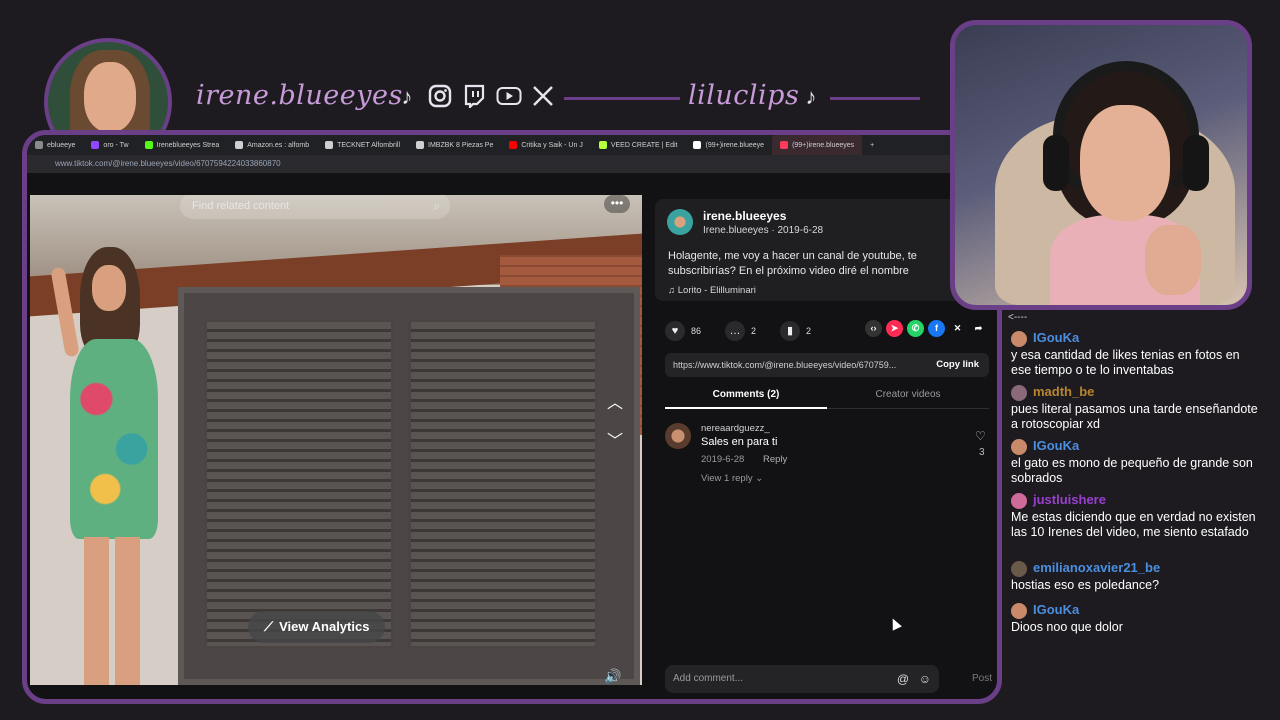  Describe the element at coordinates (735, 428) in the screenshot. I see `commenter-name: nereaardguezz_` at that location.